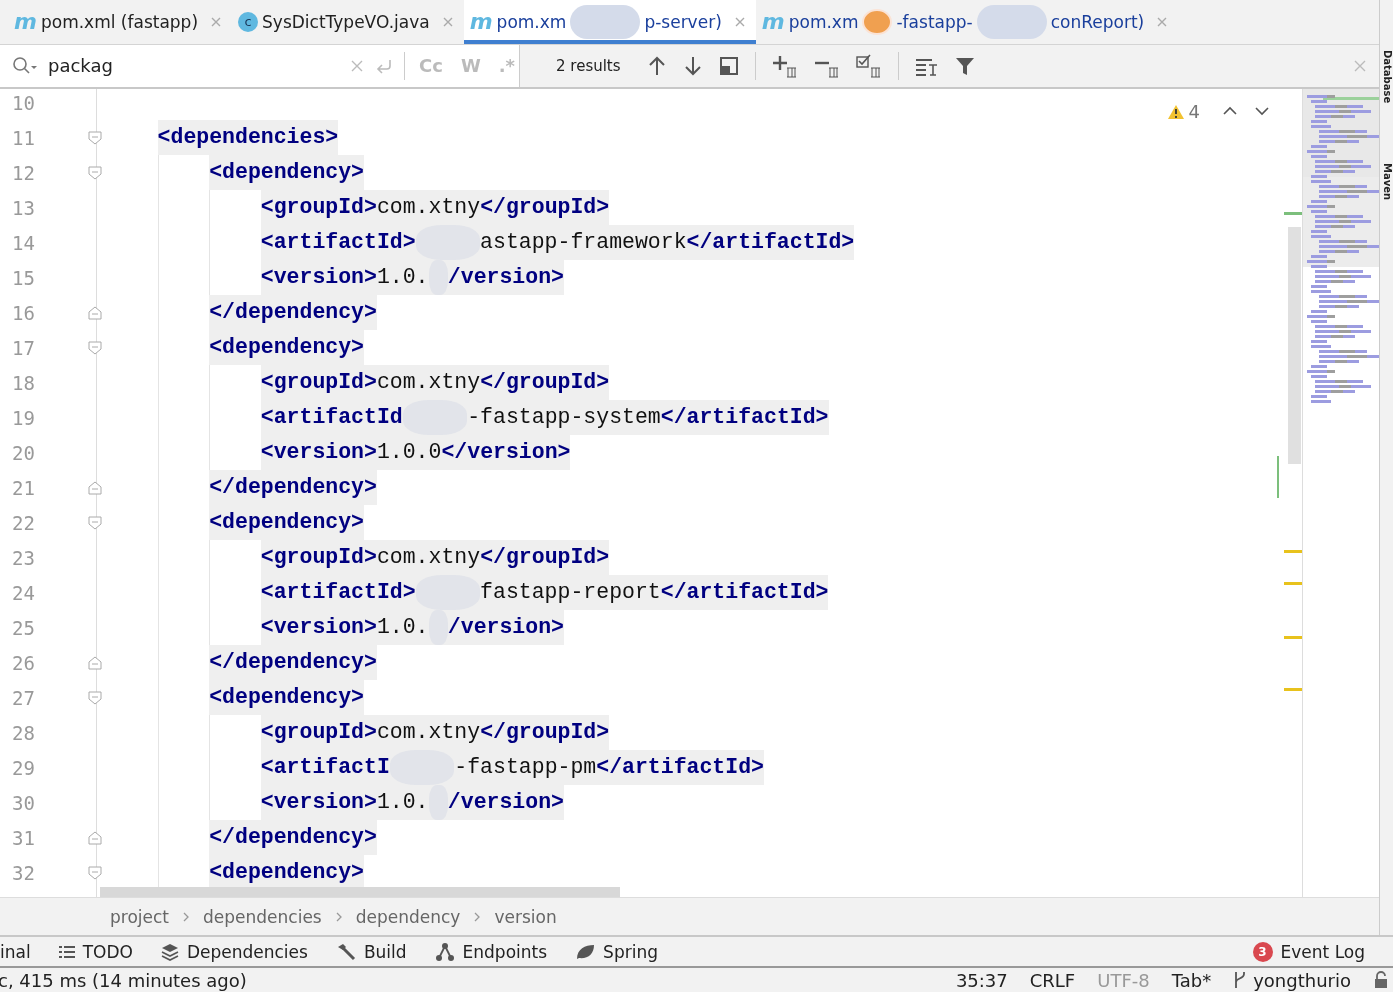 The image size is (1393, 992). What do you see at coordinates (15, 951) in the screenshot?
I see `tool-window-button: inal` at bounding box center [15, 951].